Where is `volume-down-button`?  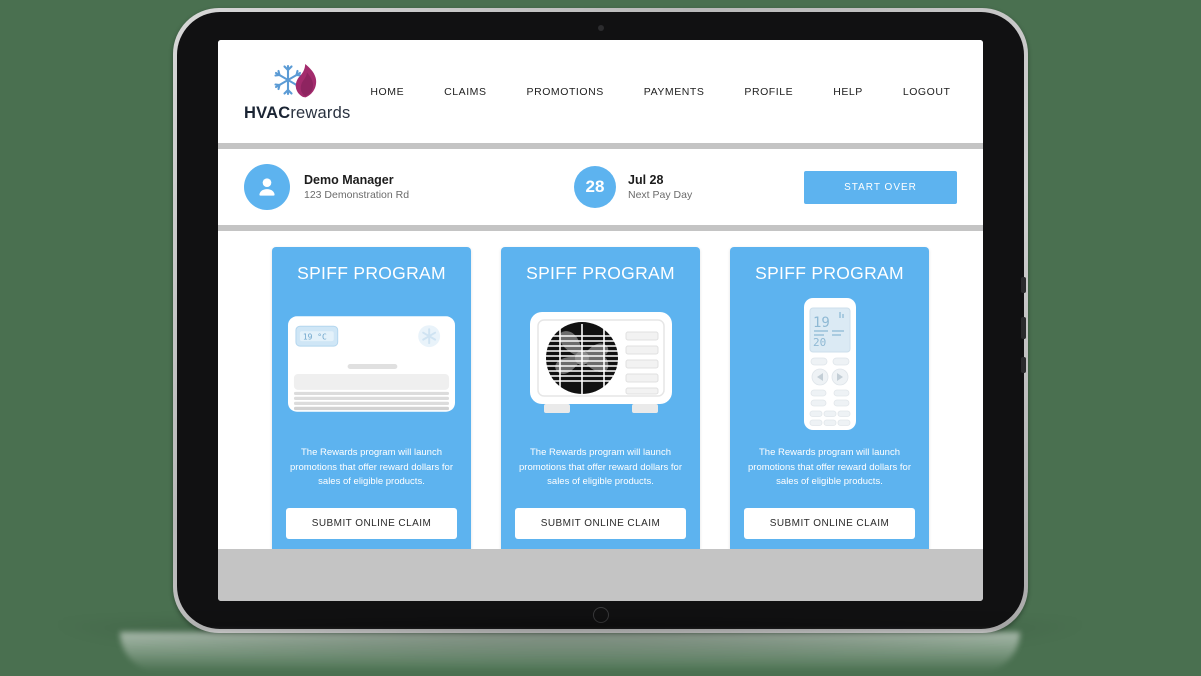
volume-down-button is located at coordinates (1023, 365).